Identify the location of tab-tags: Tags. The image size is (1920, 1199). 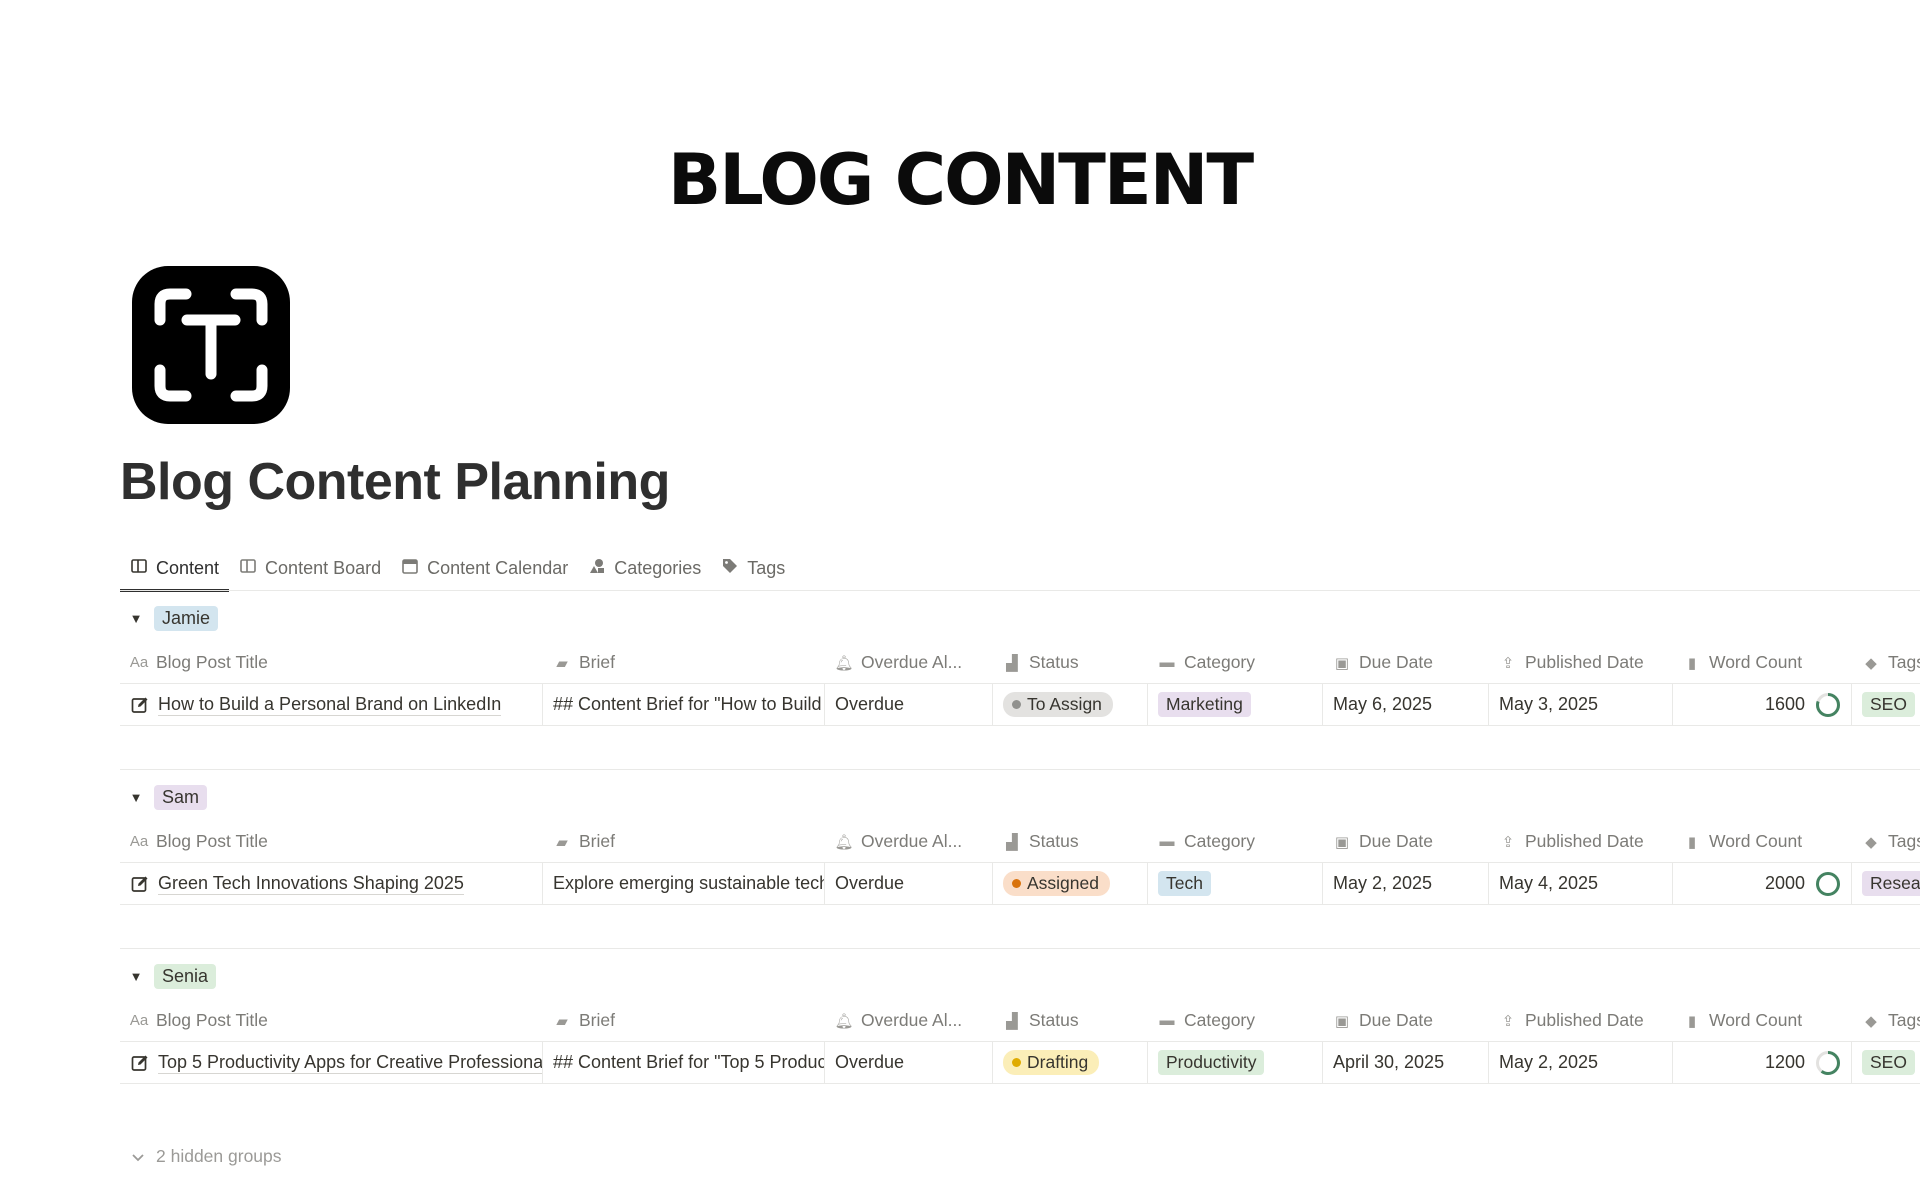
(753, 568).